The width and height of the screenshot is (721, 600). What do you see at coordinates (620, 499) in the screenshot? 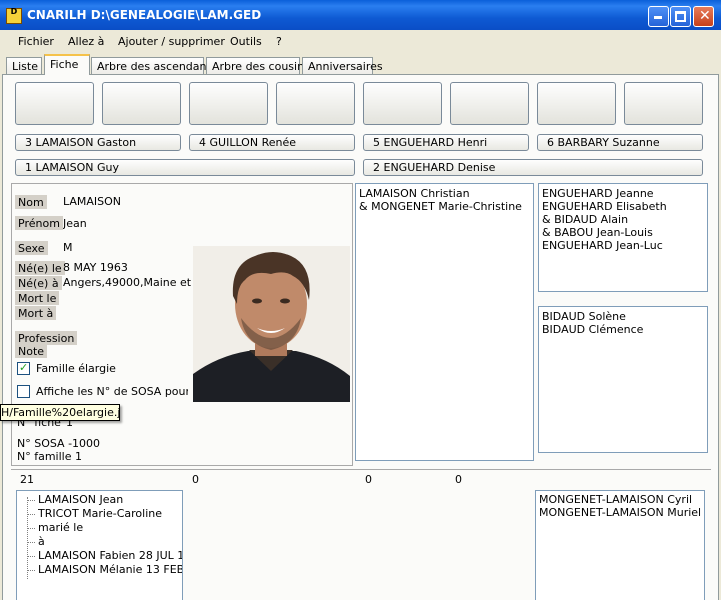
I see `list-item: MONGENET-LAMAISON Cyril` at bounding box center [620, 499].